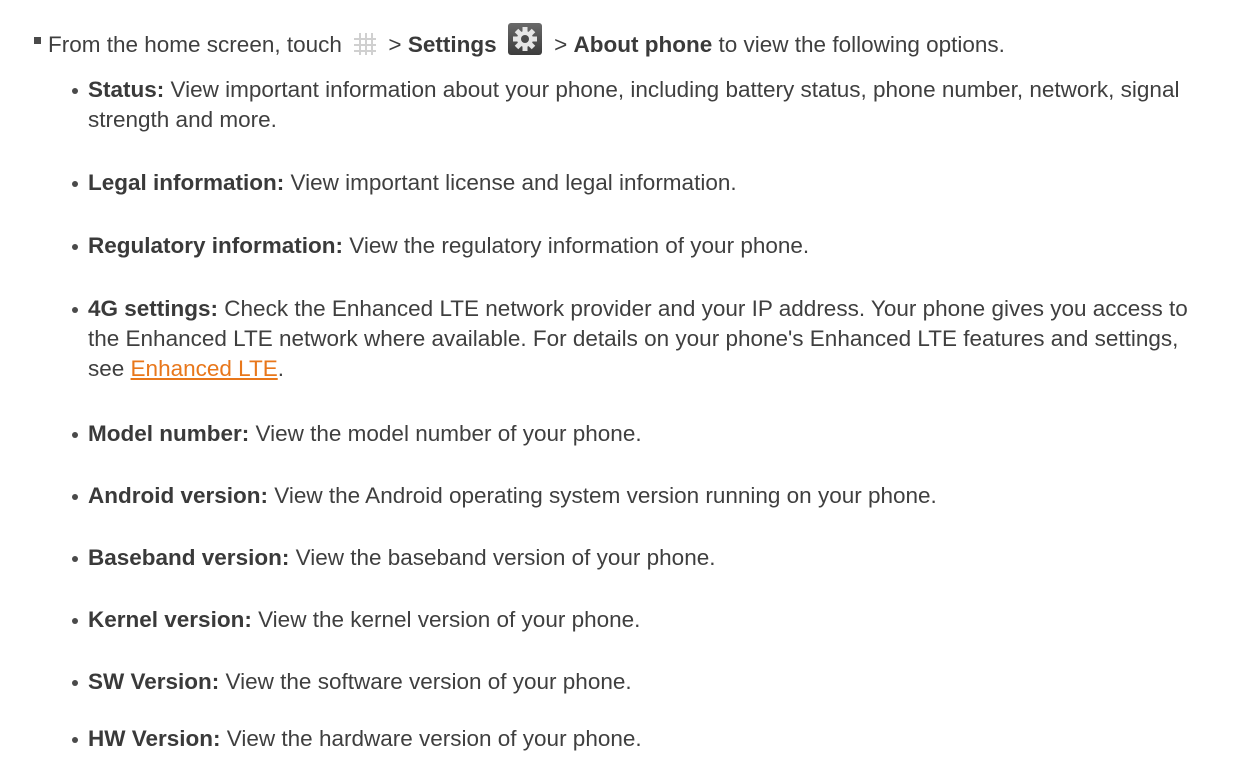 This screenshot has height=758, width=1237. I want to click on item-term: Kernel version:, so click(170, 619).